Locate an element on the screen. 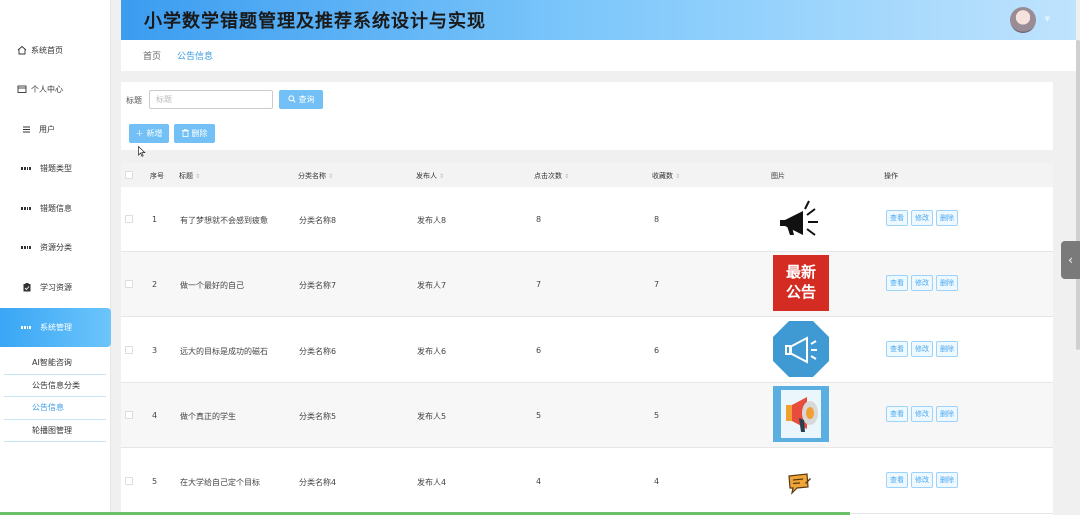 The image size is (1080, 515). search-icon is located at coordinates (291, 99).